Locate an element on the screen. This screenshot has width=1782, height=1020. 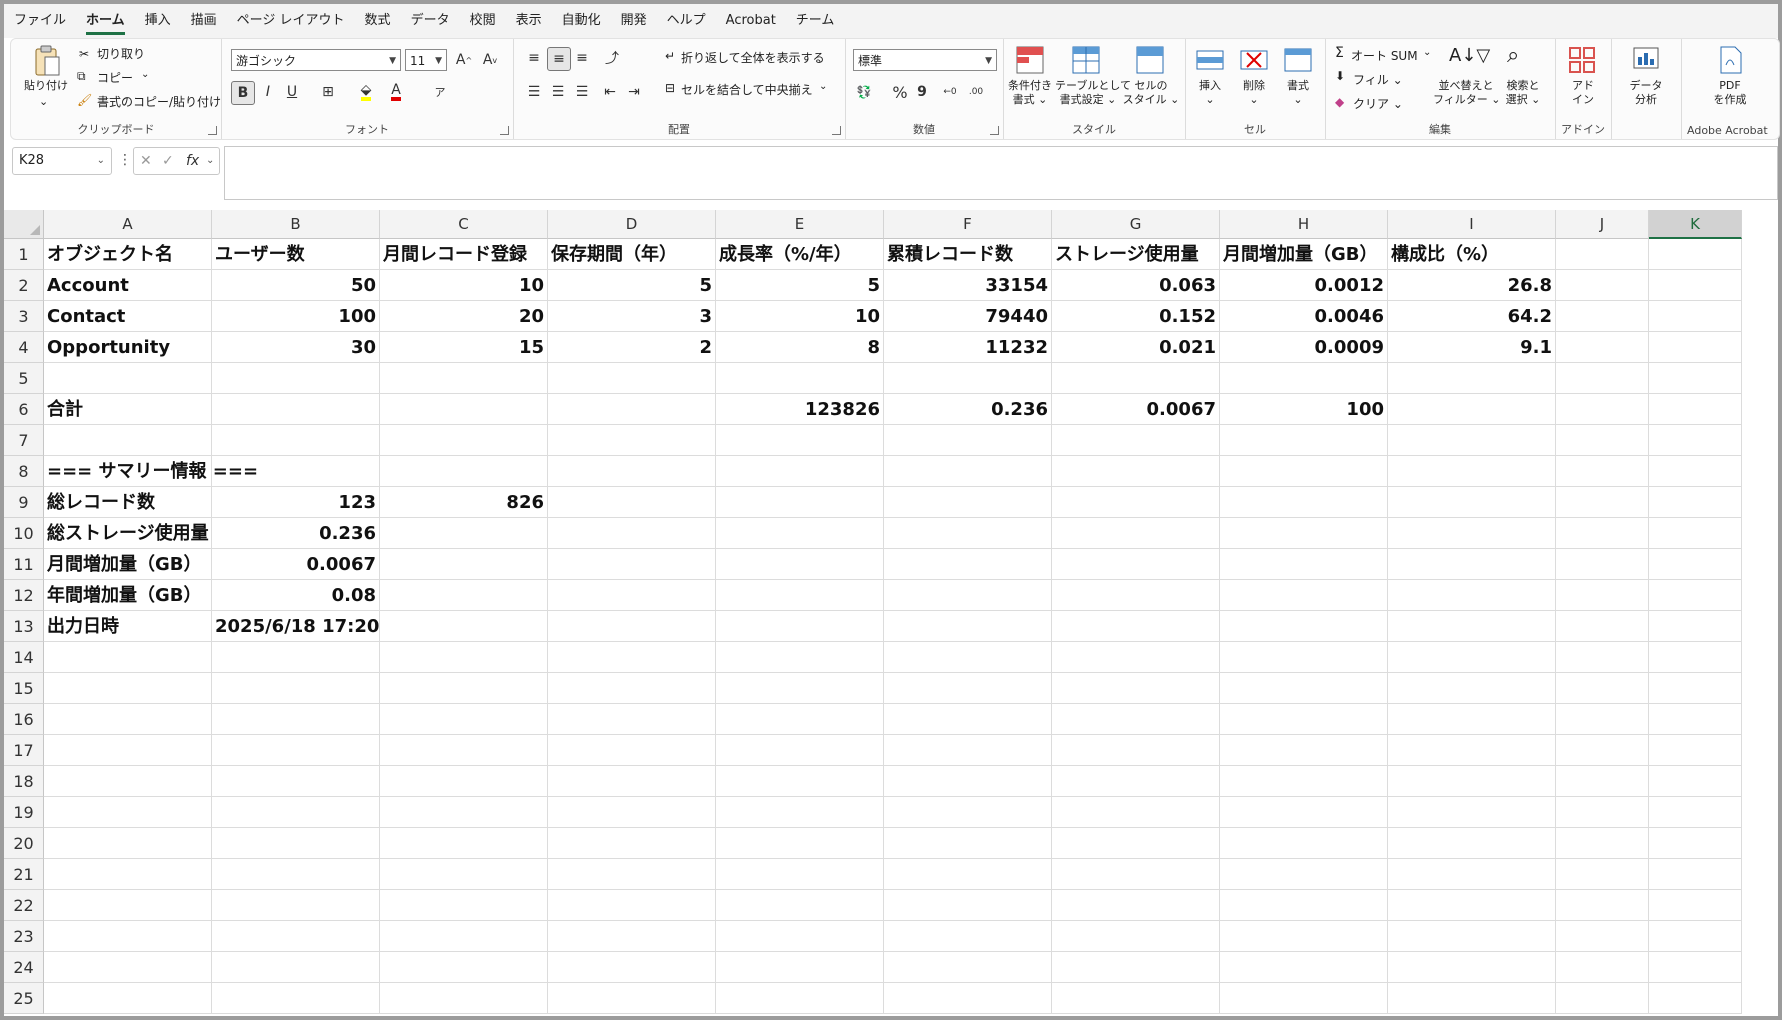
row-header: 12 is located at coordinates (24, 595).